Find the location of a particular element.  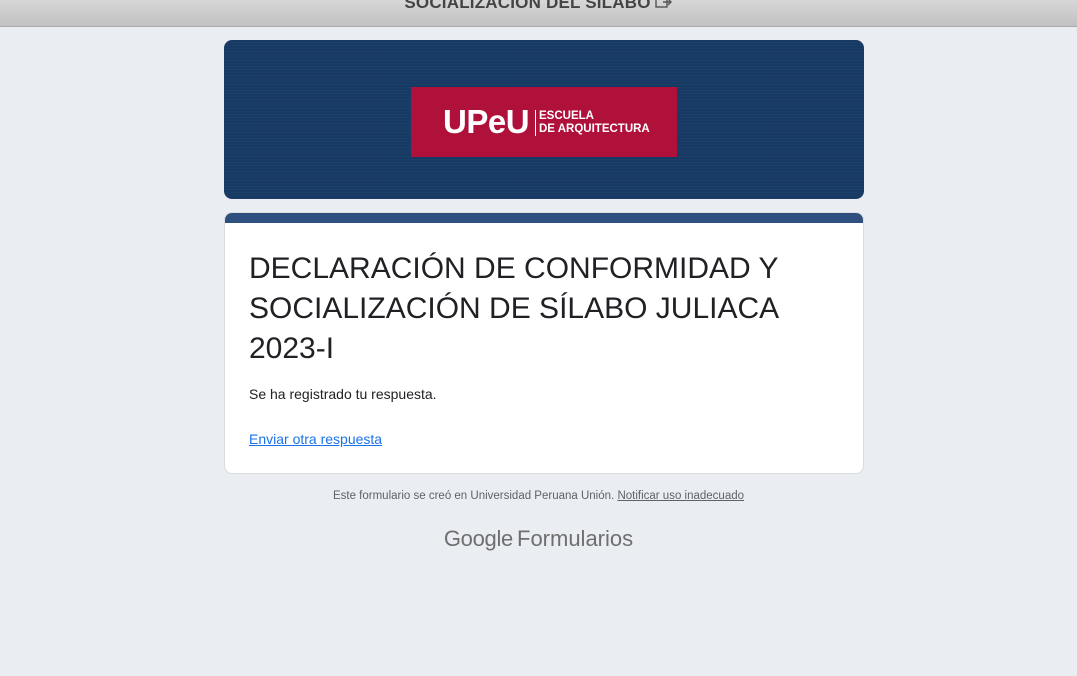

logo-subtitle: ESCUELA DE ARQUITECTURA is located at coordinates (594, 123).